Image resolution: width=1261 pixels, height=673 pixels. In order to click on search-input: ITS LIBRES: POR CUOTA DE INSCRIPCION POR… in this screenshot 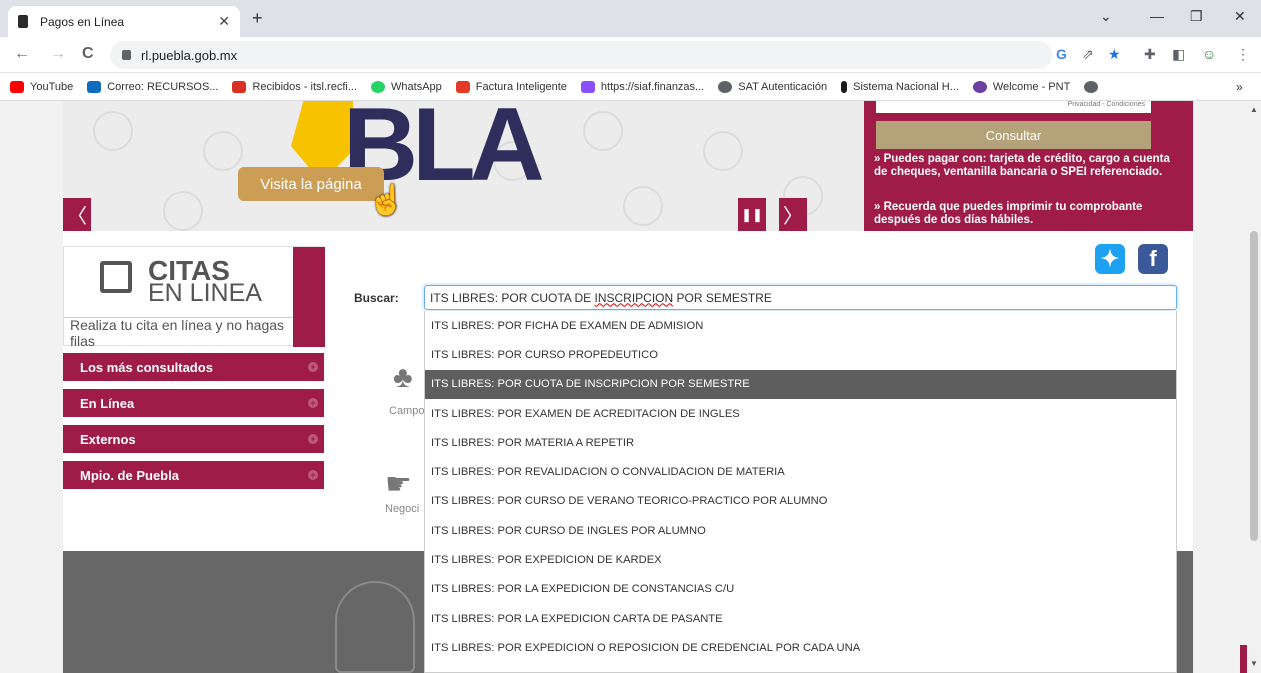, I will do `click(800, 297)`.